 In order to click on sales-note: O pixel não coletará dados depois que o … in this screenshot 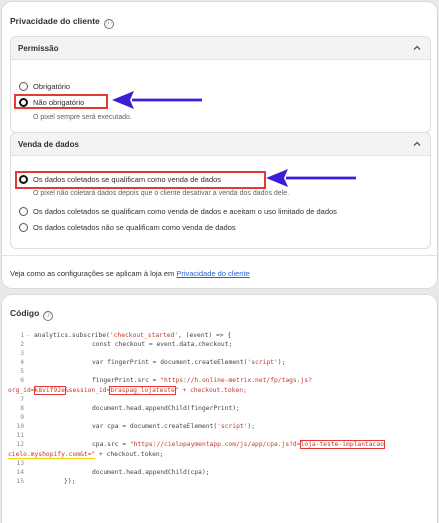, I will do `click(161, 193)`.